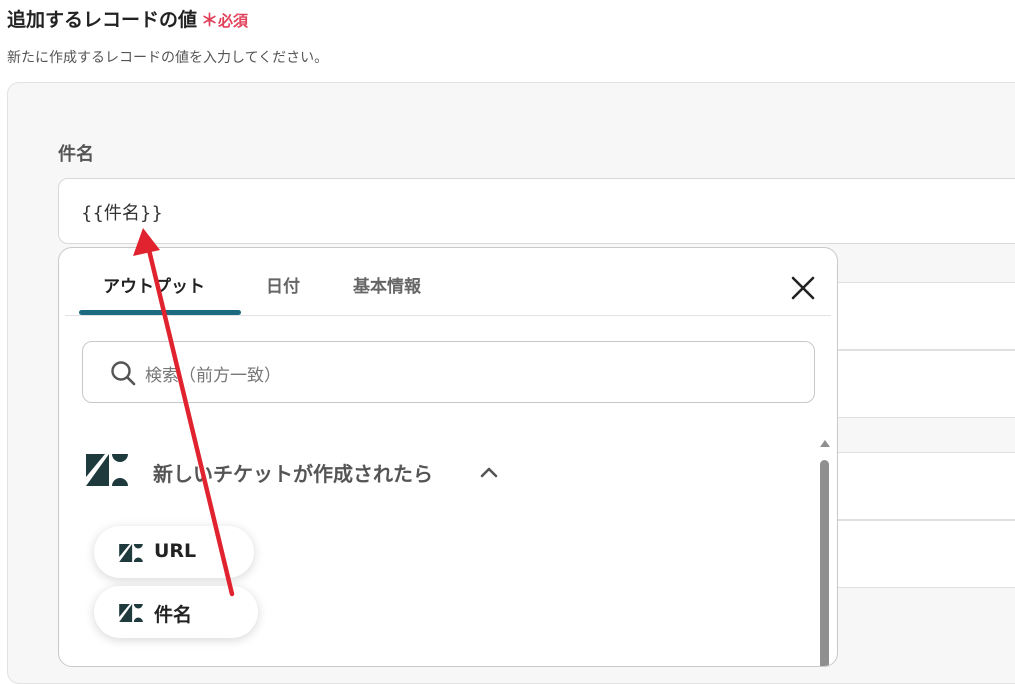 The height and width of the screenshot is (684, 1015). Describe the element at coordinates (102, 20) in the screenshot. I see `section-title-text: 追加するレコードの値` at that location.